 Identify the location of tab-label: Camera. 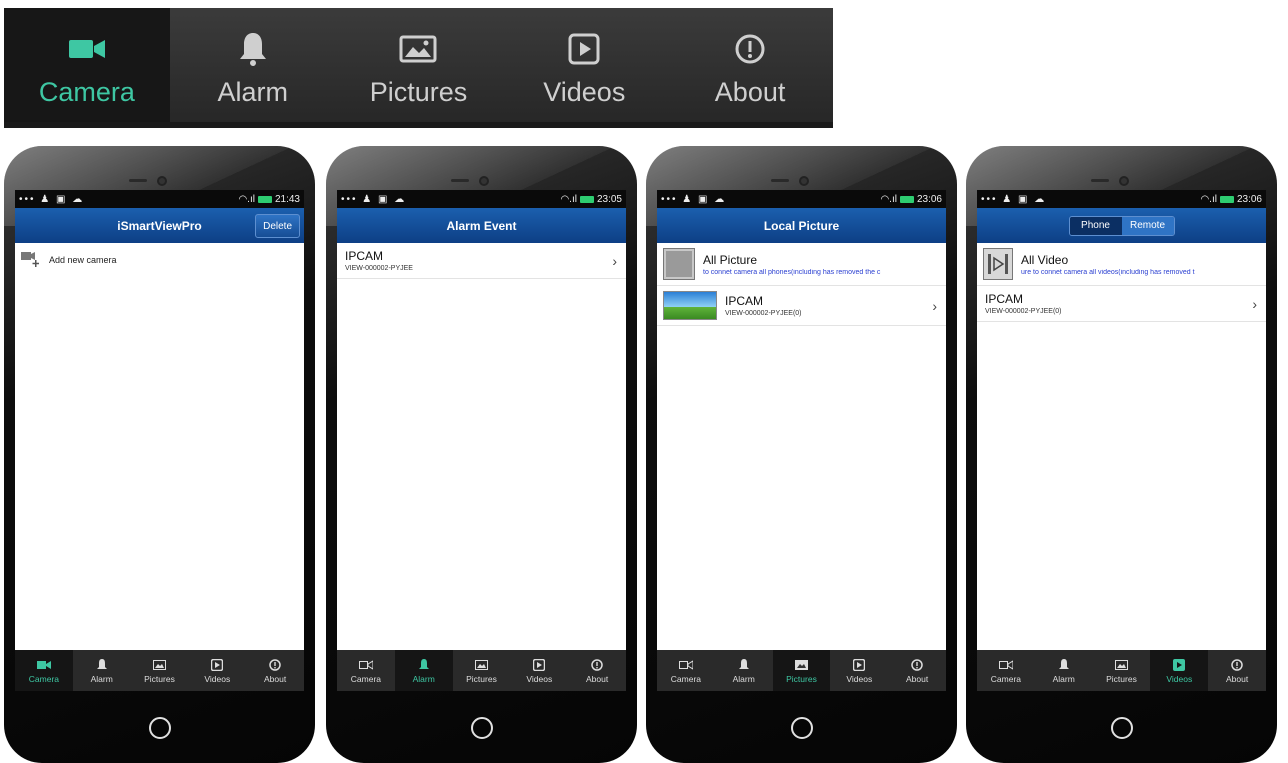
(1006, 678).